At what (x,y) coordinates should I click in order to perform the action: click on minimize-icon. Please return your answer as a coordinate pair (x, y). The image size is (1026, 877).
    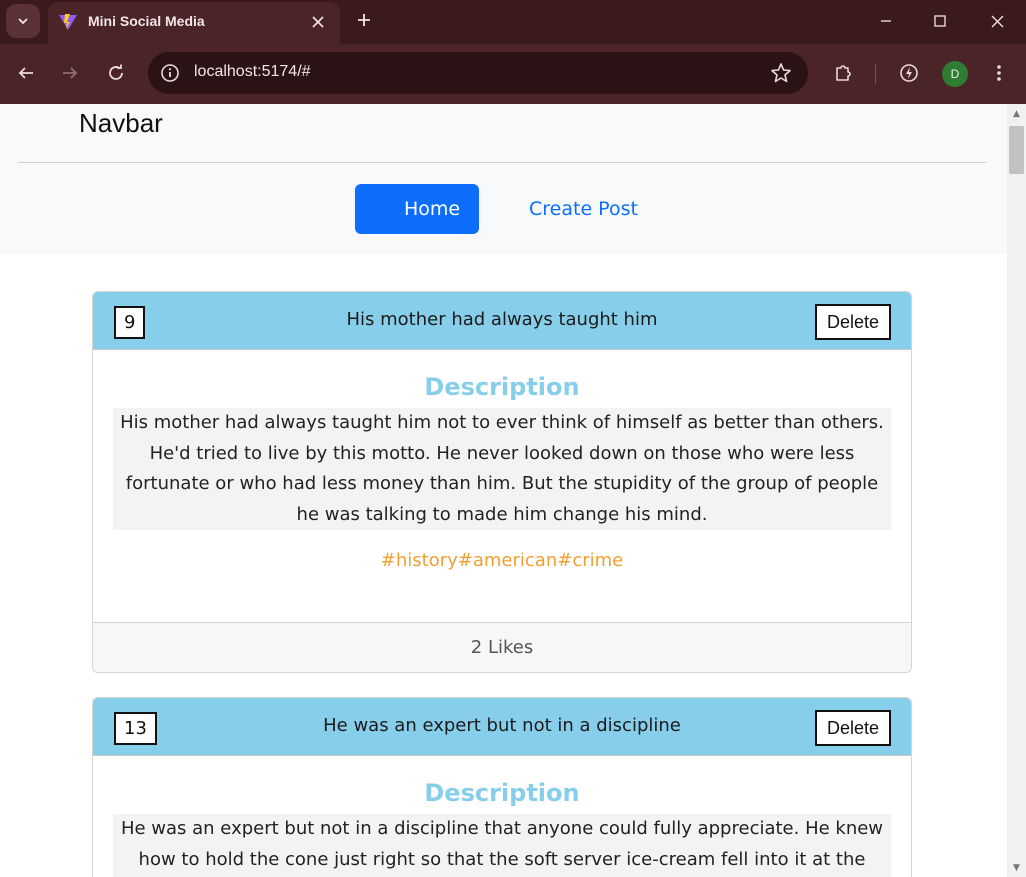
    Looking at the image, I should click on (886, 21).